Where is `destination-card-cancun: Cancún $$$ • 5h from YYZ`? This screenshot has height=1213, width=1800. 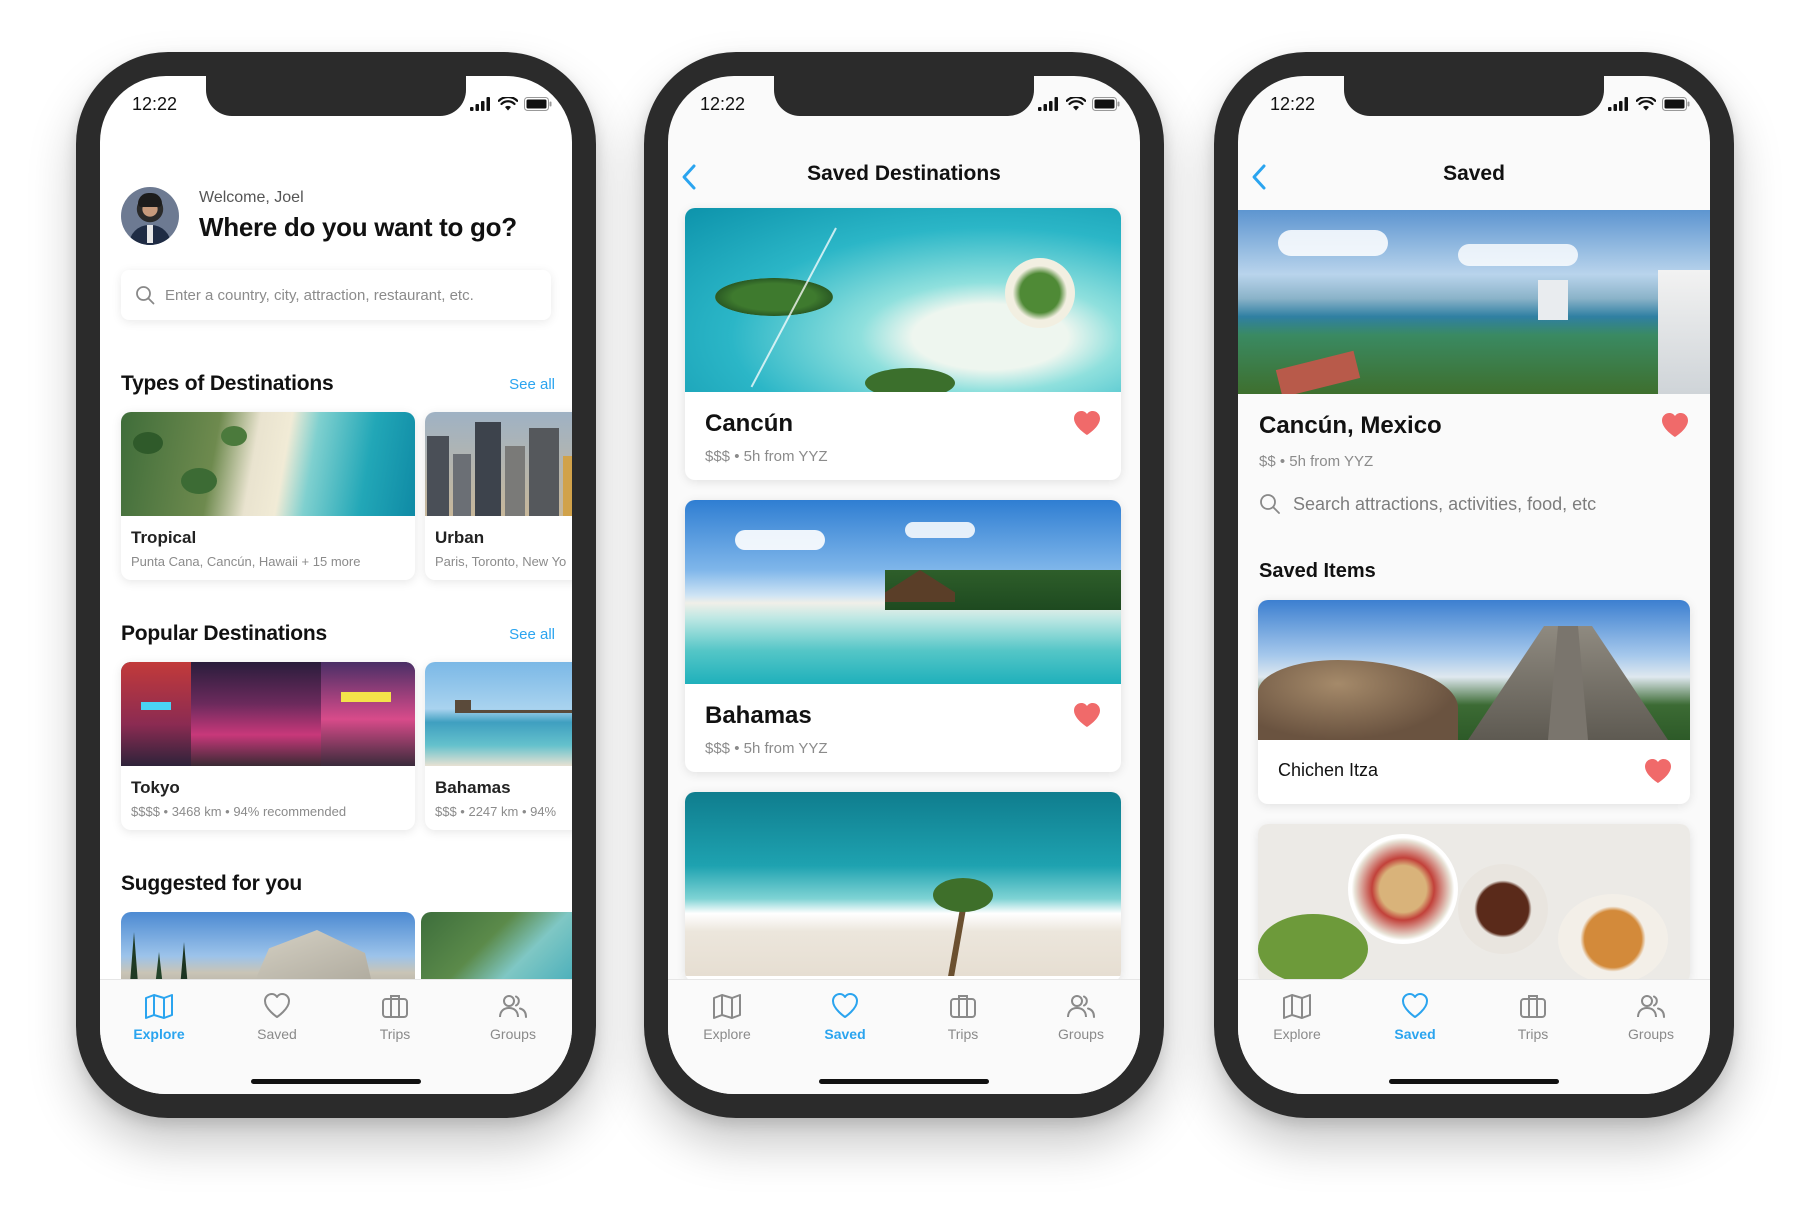
destination-card-cancun: Cancún $$$ • 5h from YYZ is located at coordinates (903, 344).